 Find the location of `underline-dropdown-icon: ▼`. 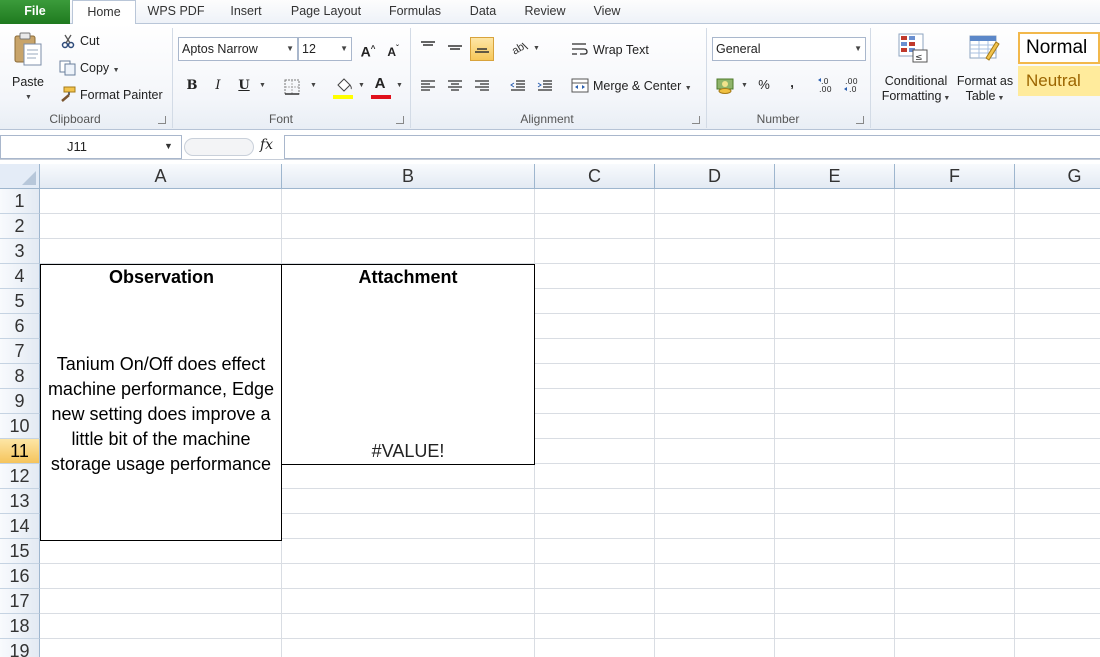

underline-dropdown-icon: ▼ is located at coordinates (262, 85).